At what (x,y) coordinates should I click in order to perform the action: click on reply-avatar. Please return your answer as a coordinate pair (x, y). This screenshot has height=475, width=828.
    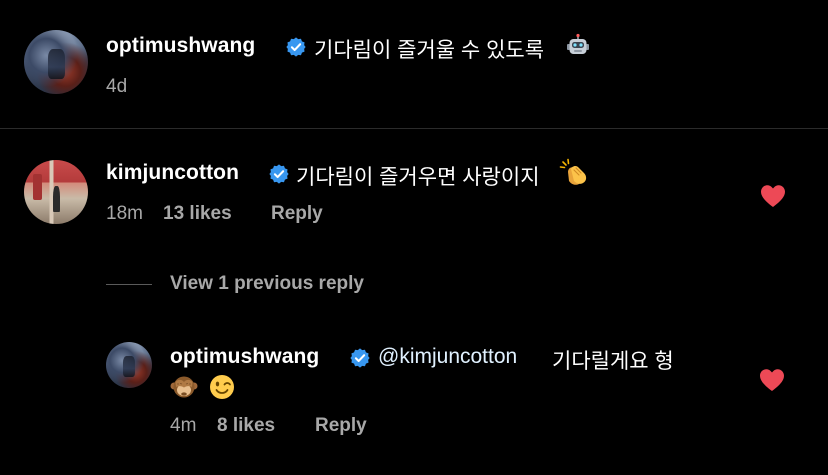
    Looking at the image, I should click on (129, 365).